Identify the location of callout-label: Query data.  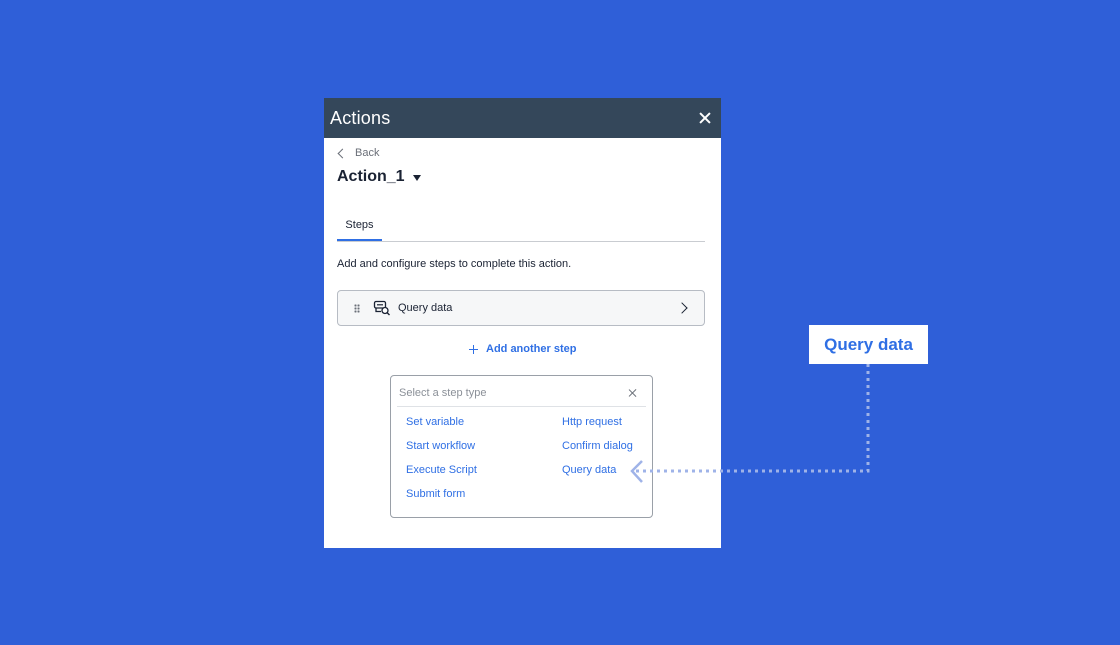
(868, 344).